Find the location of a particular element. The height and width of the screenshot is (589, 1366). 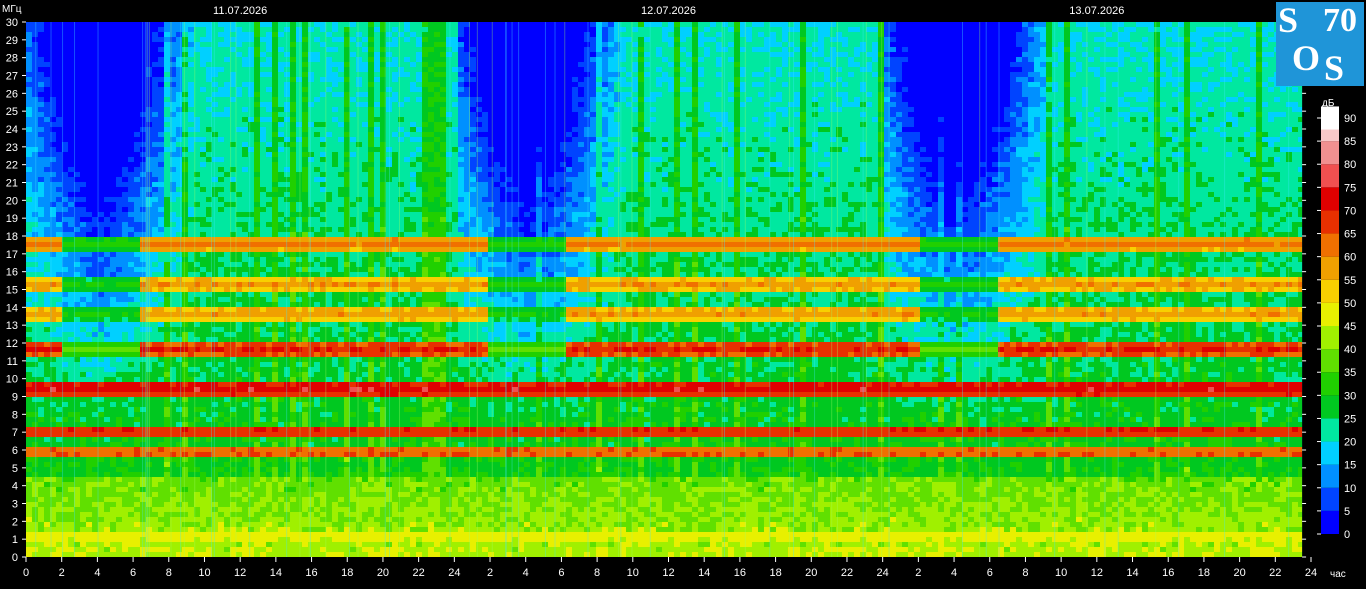

y-tick-label: 16 is located at coordinates (12, 273).